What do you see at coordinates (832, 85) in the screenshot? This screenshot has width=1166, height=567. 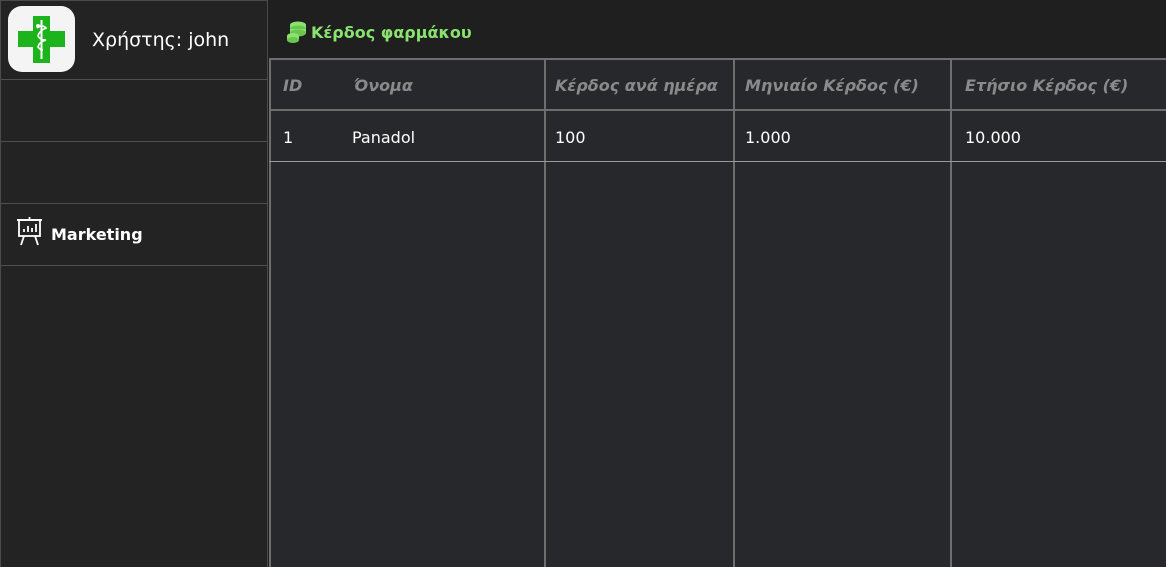 I see `column-header-monthly-profit: Μηνιαίο Κέρδος (€)` at bounding box center [832, 85].